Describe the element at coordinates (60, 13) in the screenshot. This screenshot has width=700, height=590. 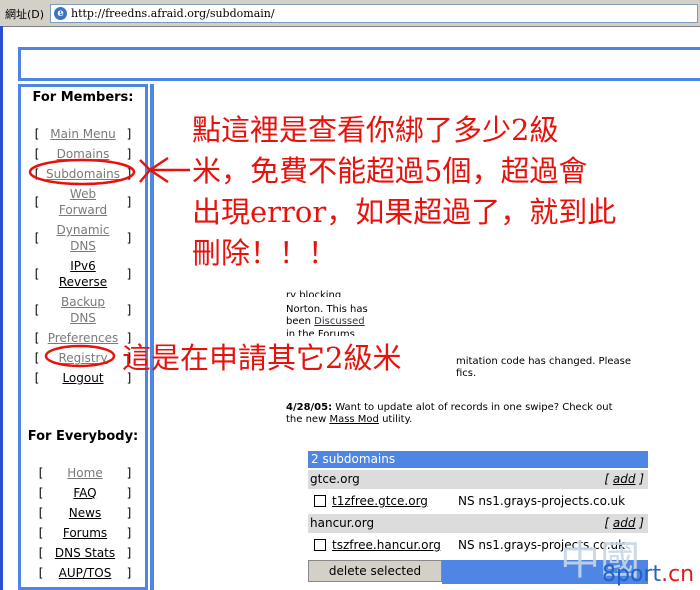
I see `ie-page-icon: e` at that location.